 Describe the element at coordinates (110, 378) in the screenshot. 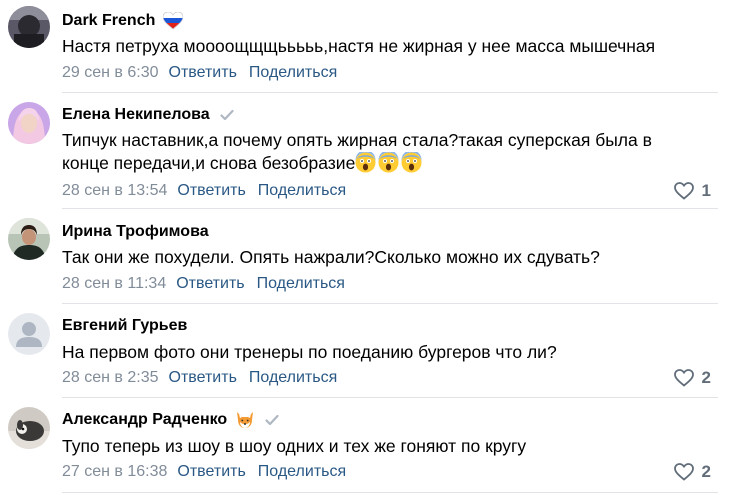

I see `comment-date: 28 сен в 2:35` at that location.